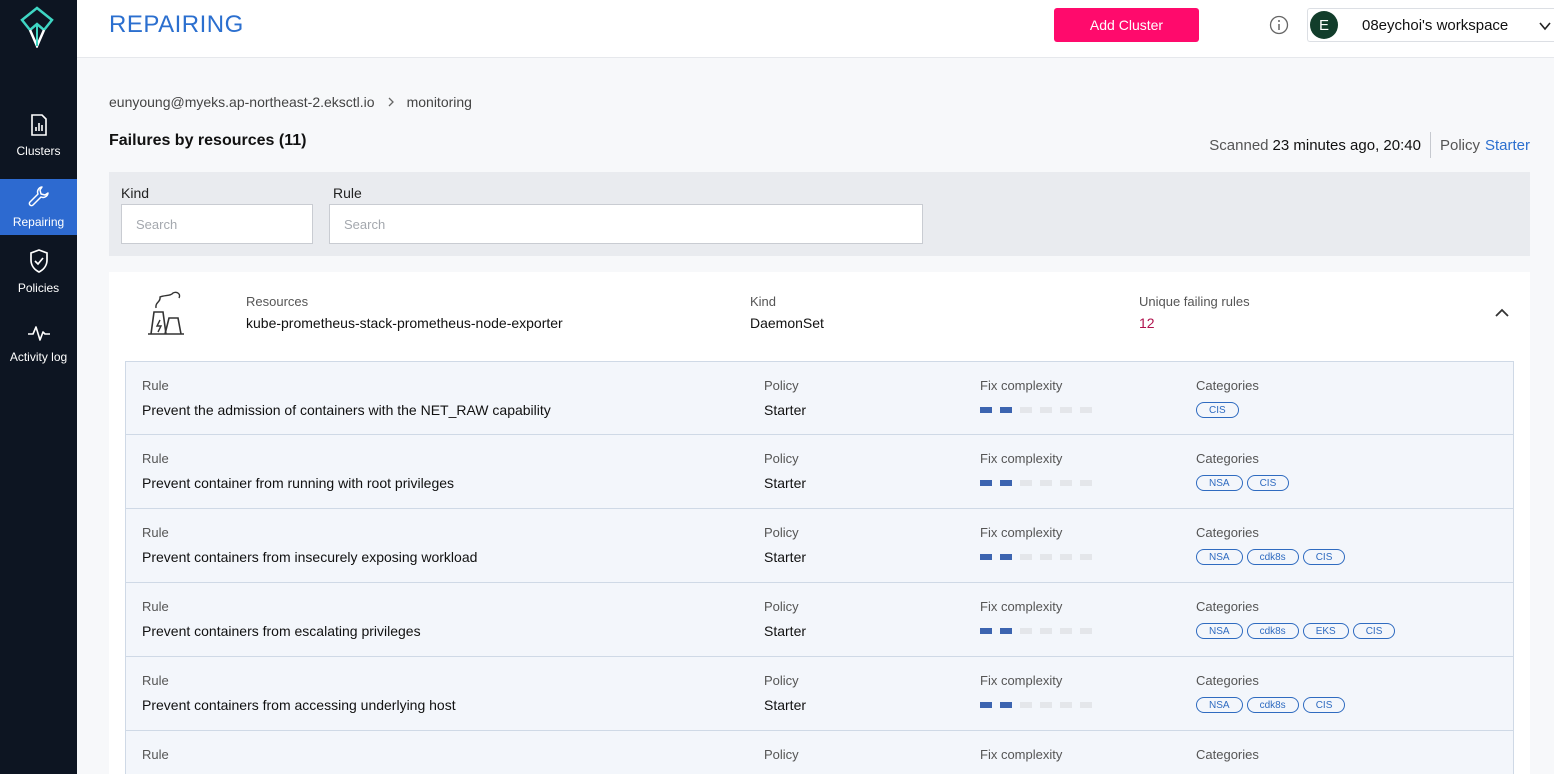 Image resolution: width=1554 pixels, height=774 pixels. Describe the element at coordinates (1239, 145) in the screenshot. I see `scanned-label: Scanned` at that location.